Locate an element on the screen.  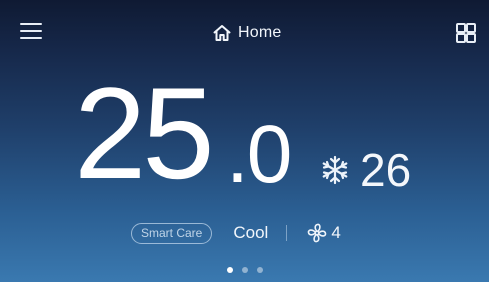
page-indicator is located at coordinates (245, 270).